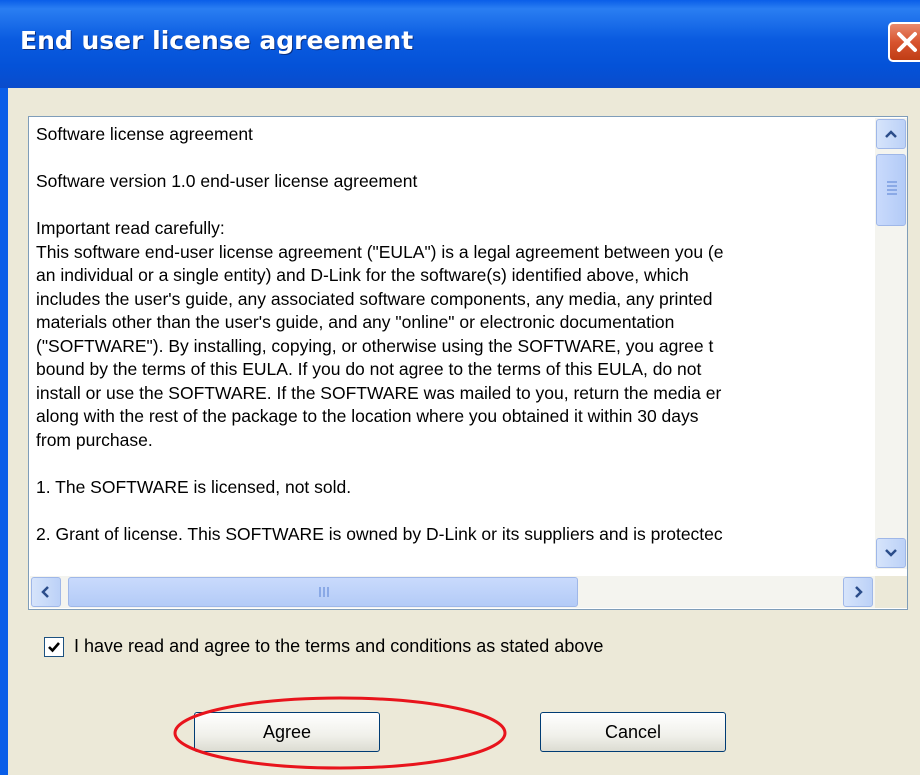 The width and height of the screenshot is (920, 775). Describe the element at coordinates (54, 647) in the screenshot. I see `agree-checkbox` at that location.